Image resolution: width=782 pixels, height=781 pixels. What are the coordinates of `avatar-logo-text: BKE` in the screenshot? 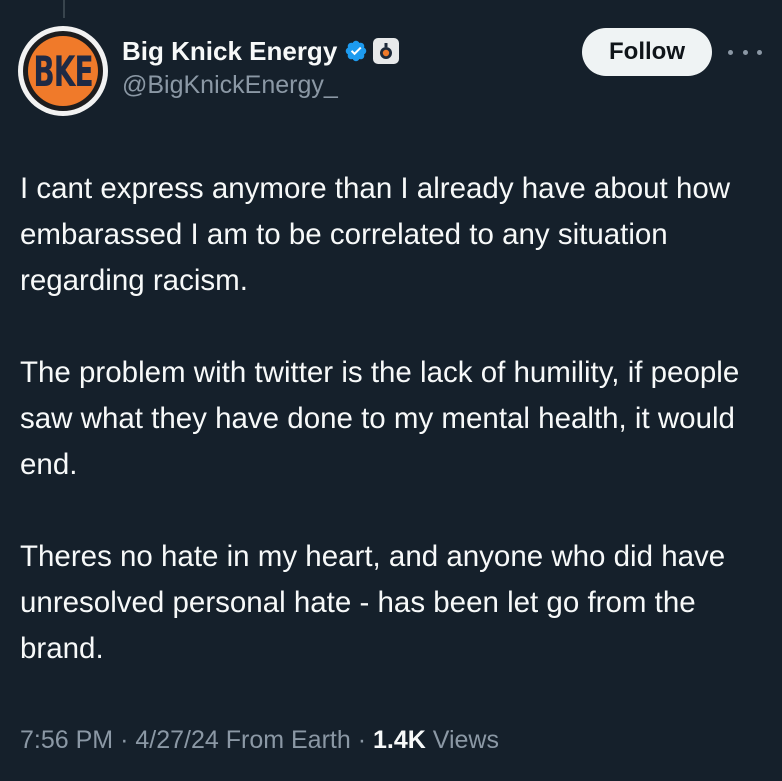 It's located at (63, 71).